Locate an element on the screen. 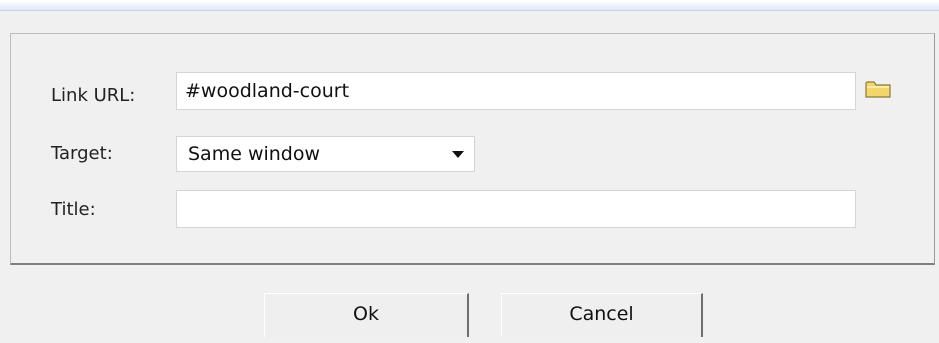 The image size is (939, 343). chevron-down-icon is located at coordinates (458, 154).